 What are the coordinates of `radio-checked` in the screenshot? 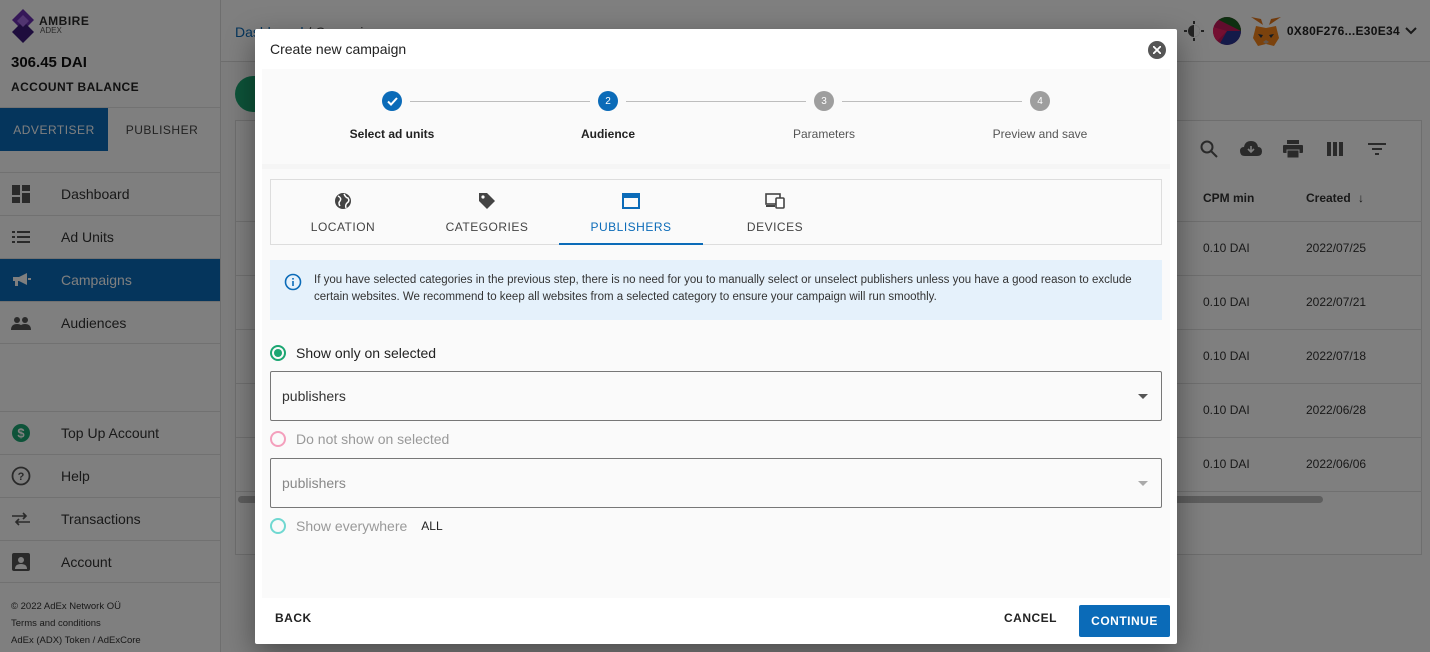 It's located at (278, 353).